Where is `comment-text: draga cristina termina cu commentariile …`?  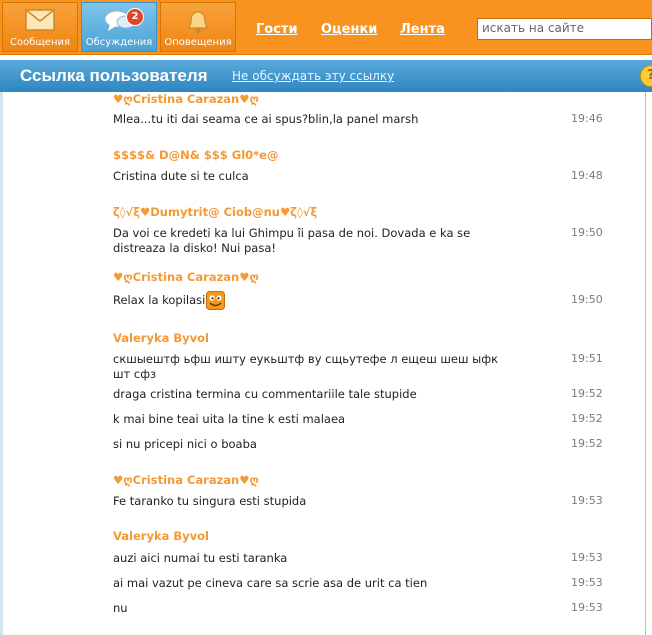 comment-text: draga cristina termina cu commentariile … is located at coordinates (265, 394).